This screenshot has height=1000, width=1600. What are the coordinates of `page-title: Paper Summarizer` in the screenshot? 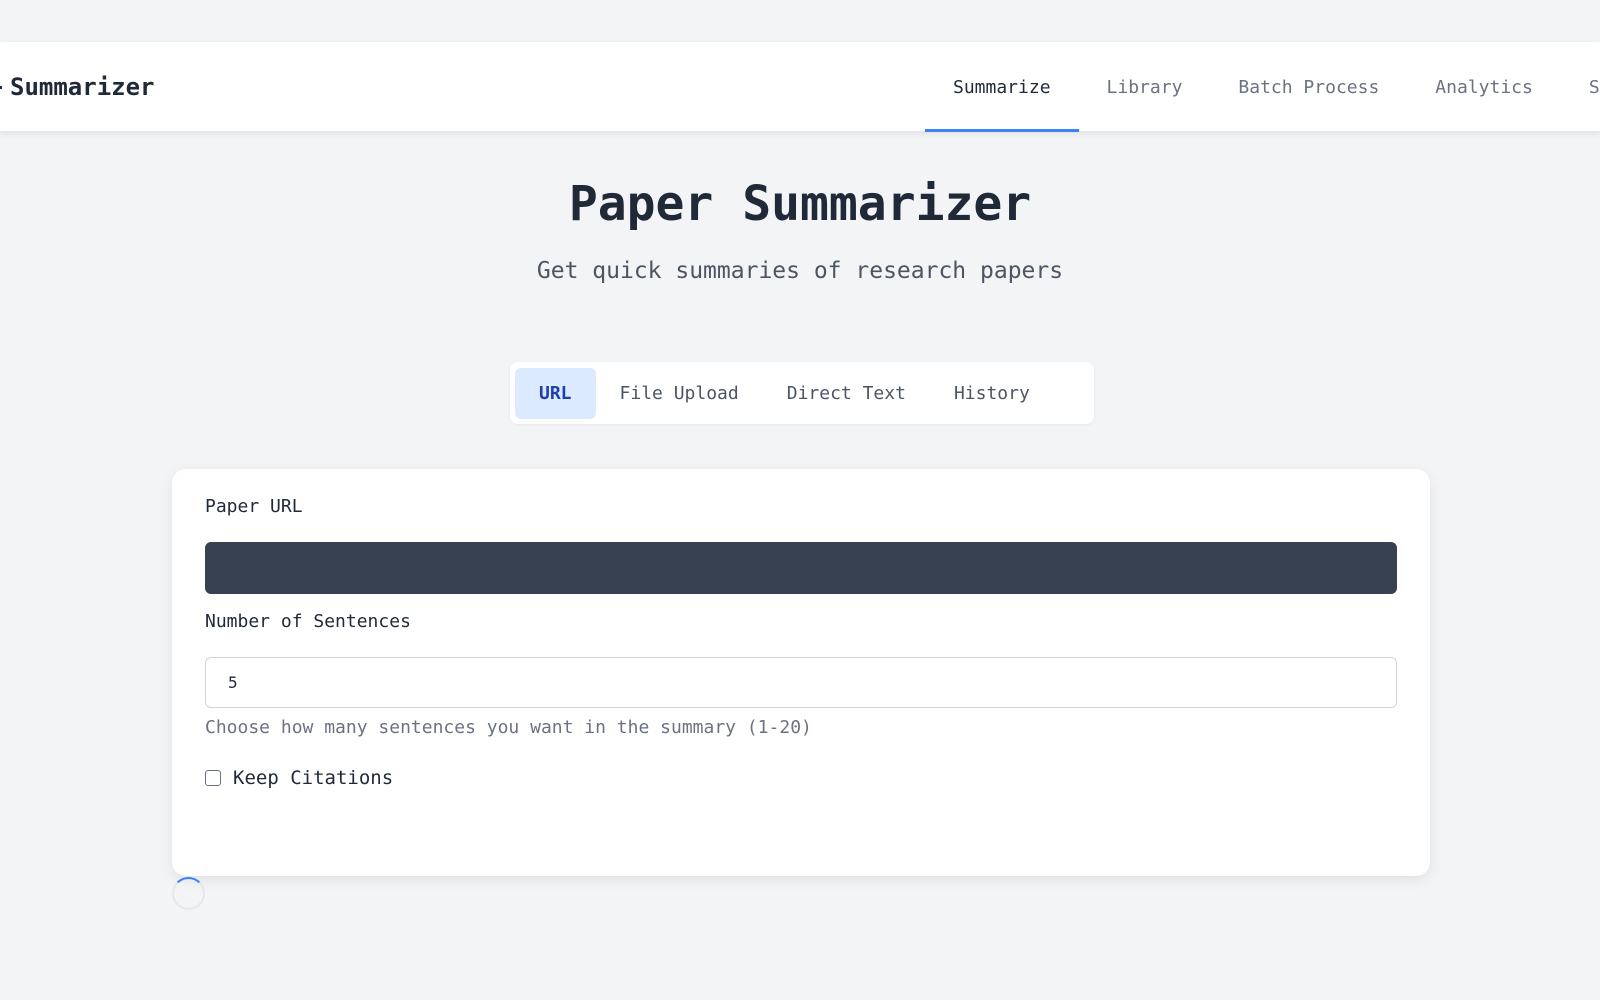 It's located at (800, 204).